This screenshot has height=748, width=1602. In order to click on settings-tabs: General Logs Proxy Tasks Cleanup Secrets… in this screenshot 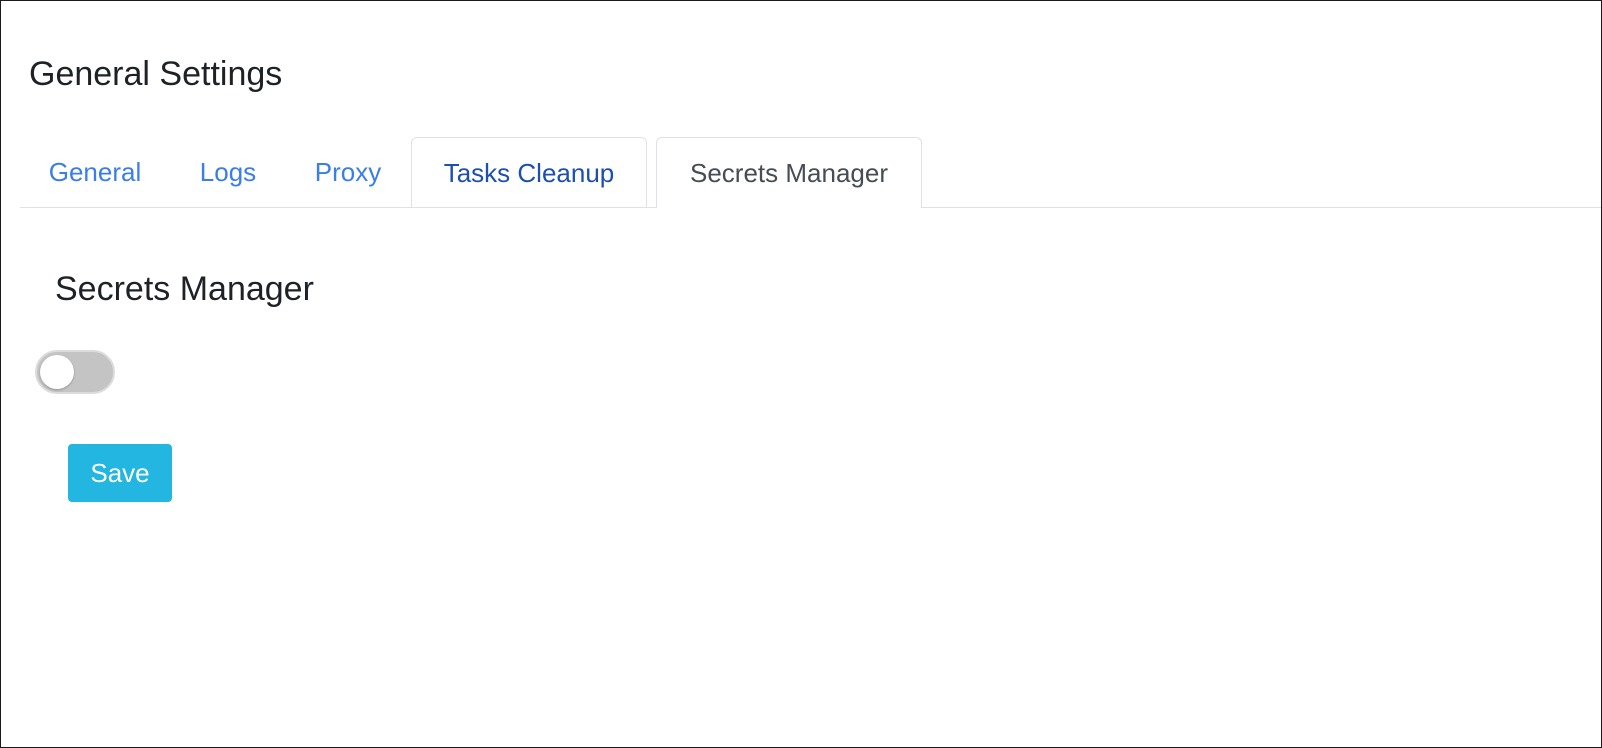, I will do `click(810, 172)`.